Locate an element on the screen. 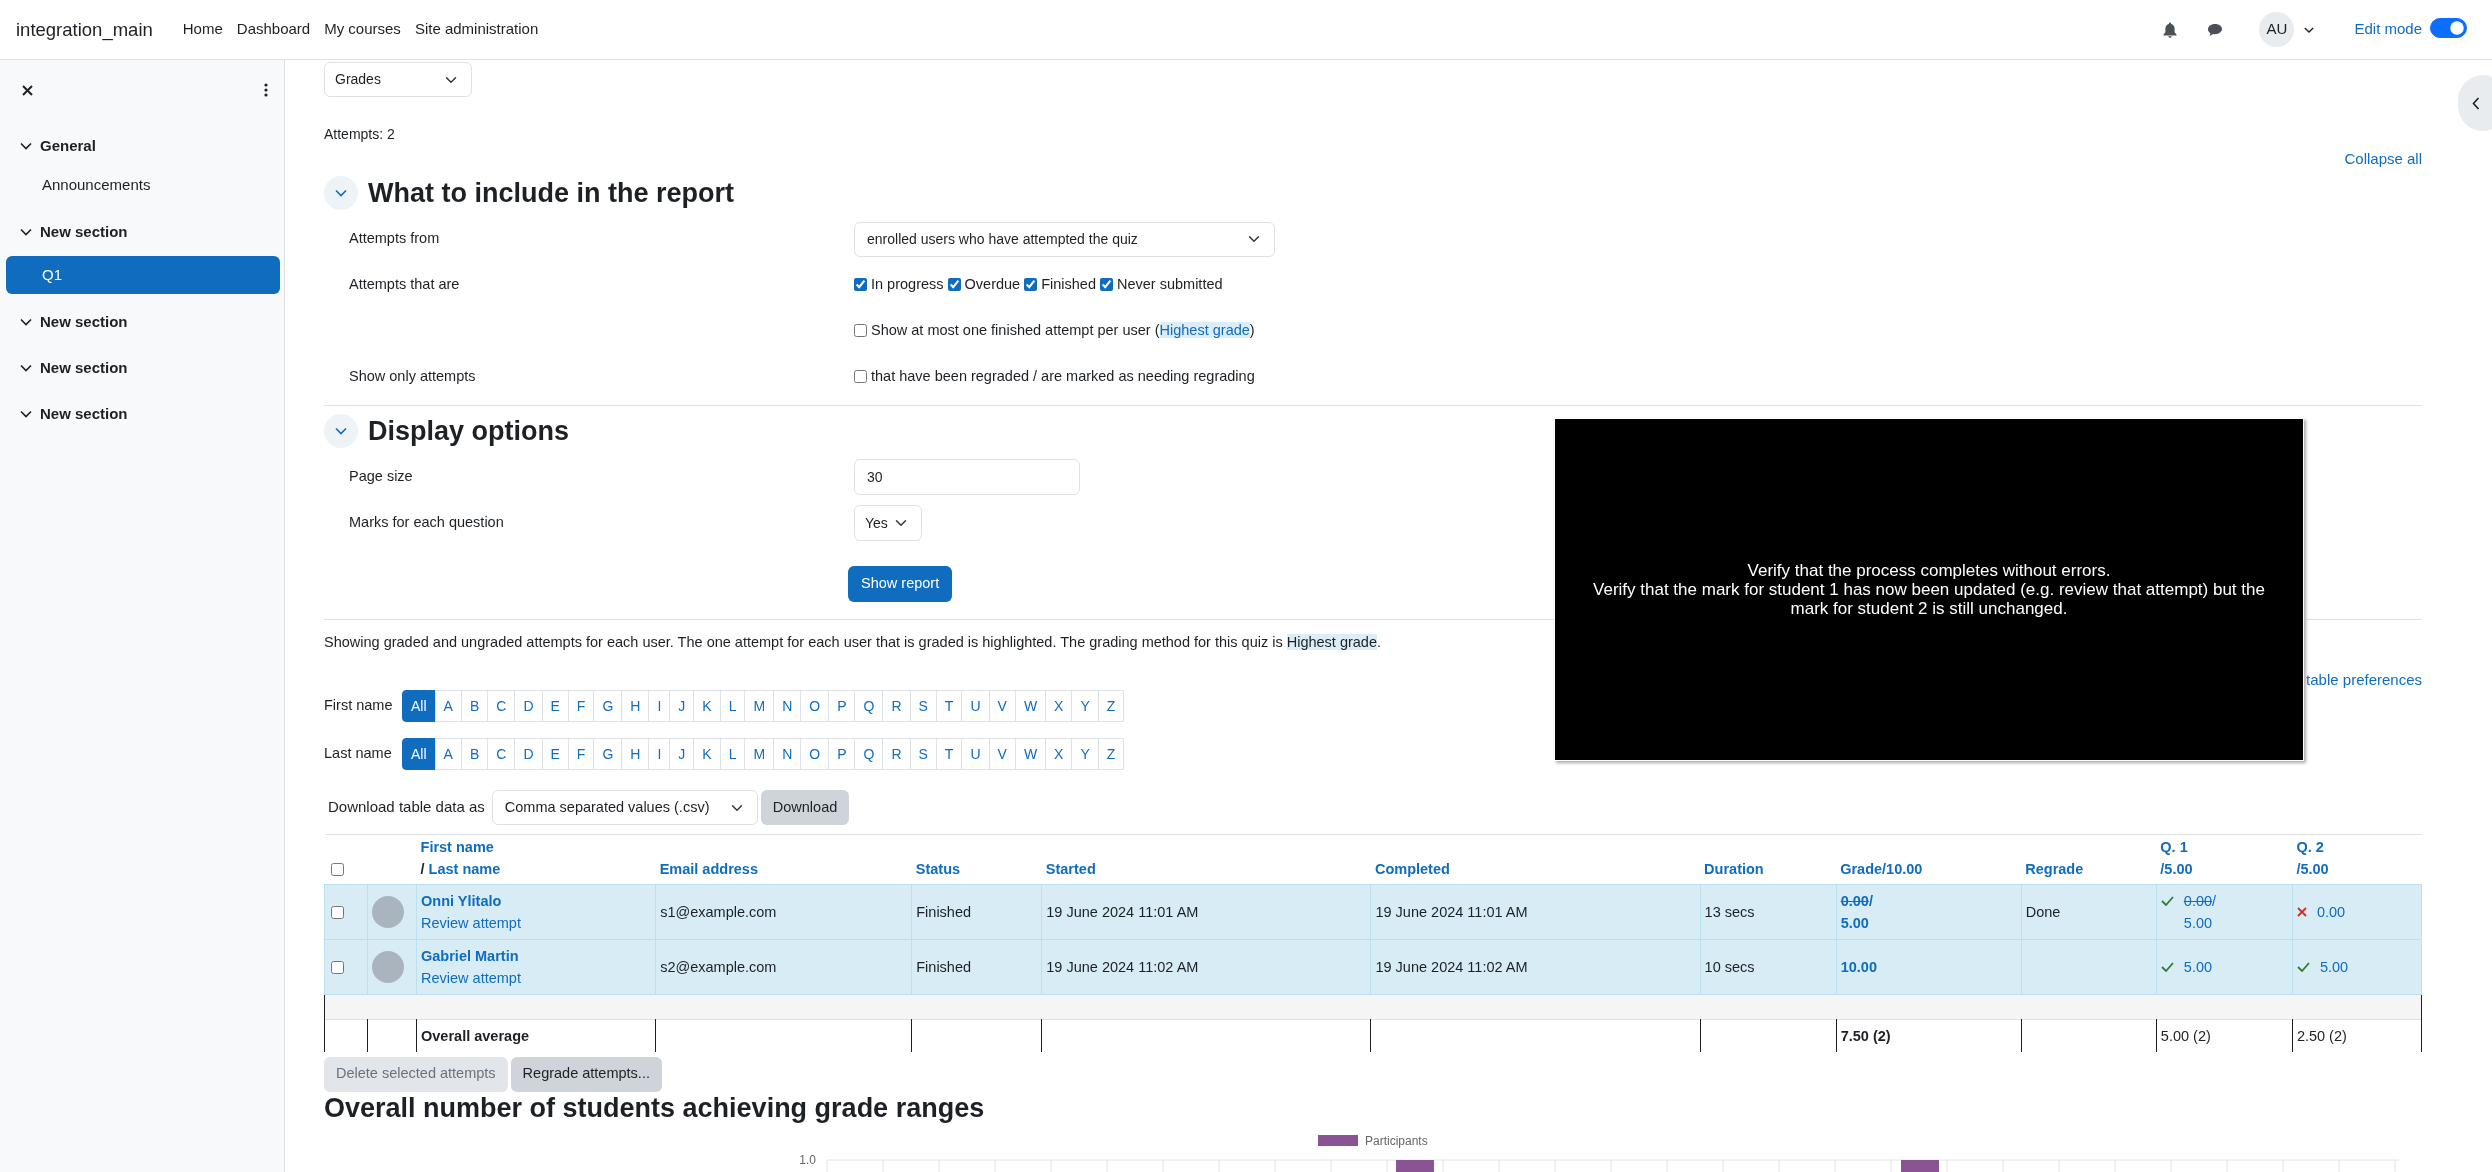 This screenshot has height=1172, width=2492. initial-filter: J is located at coordinates (682, 706).